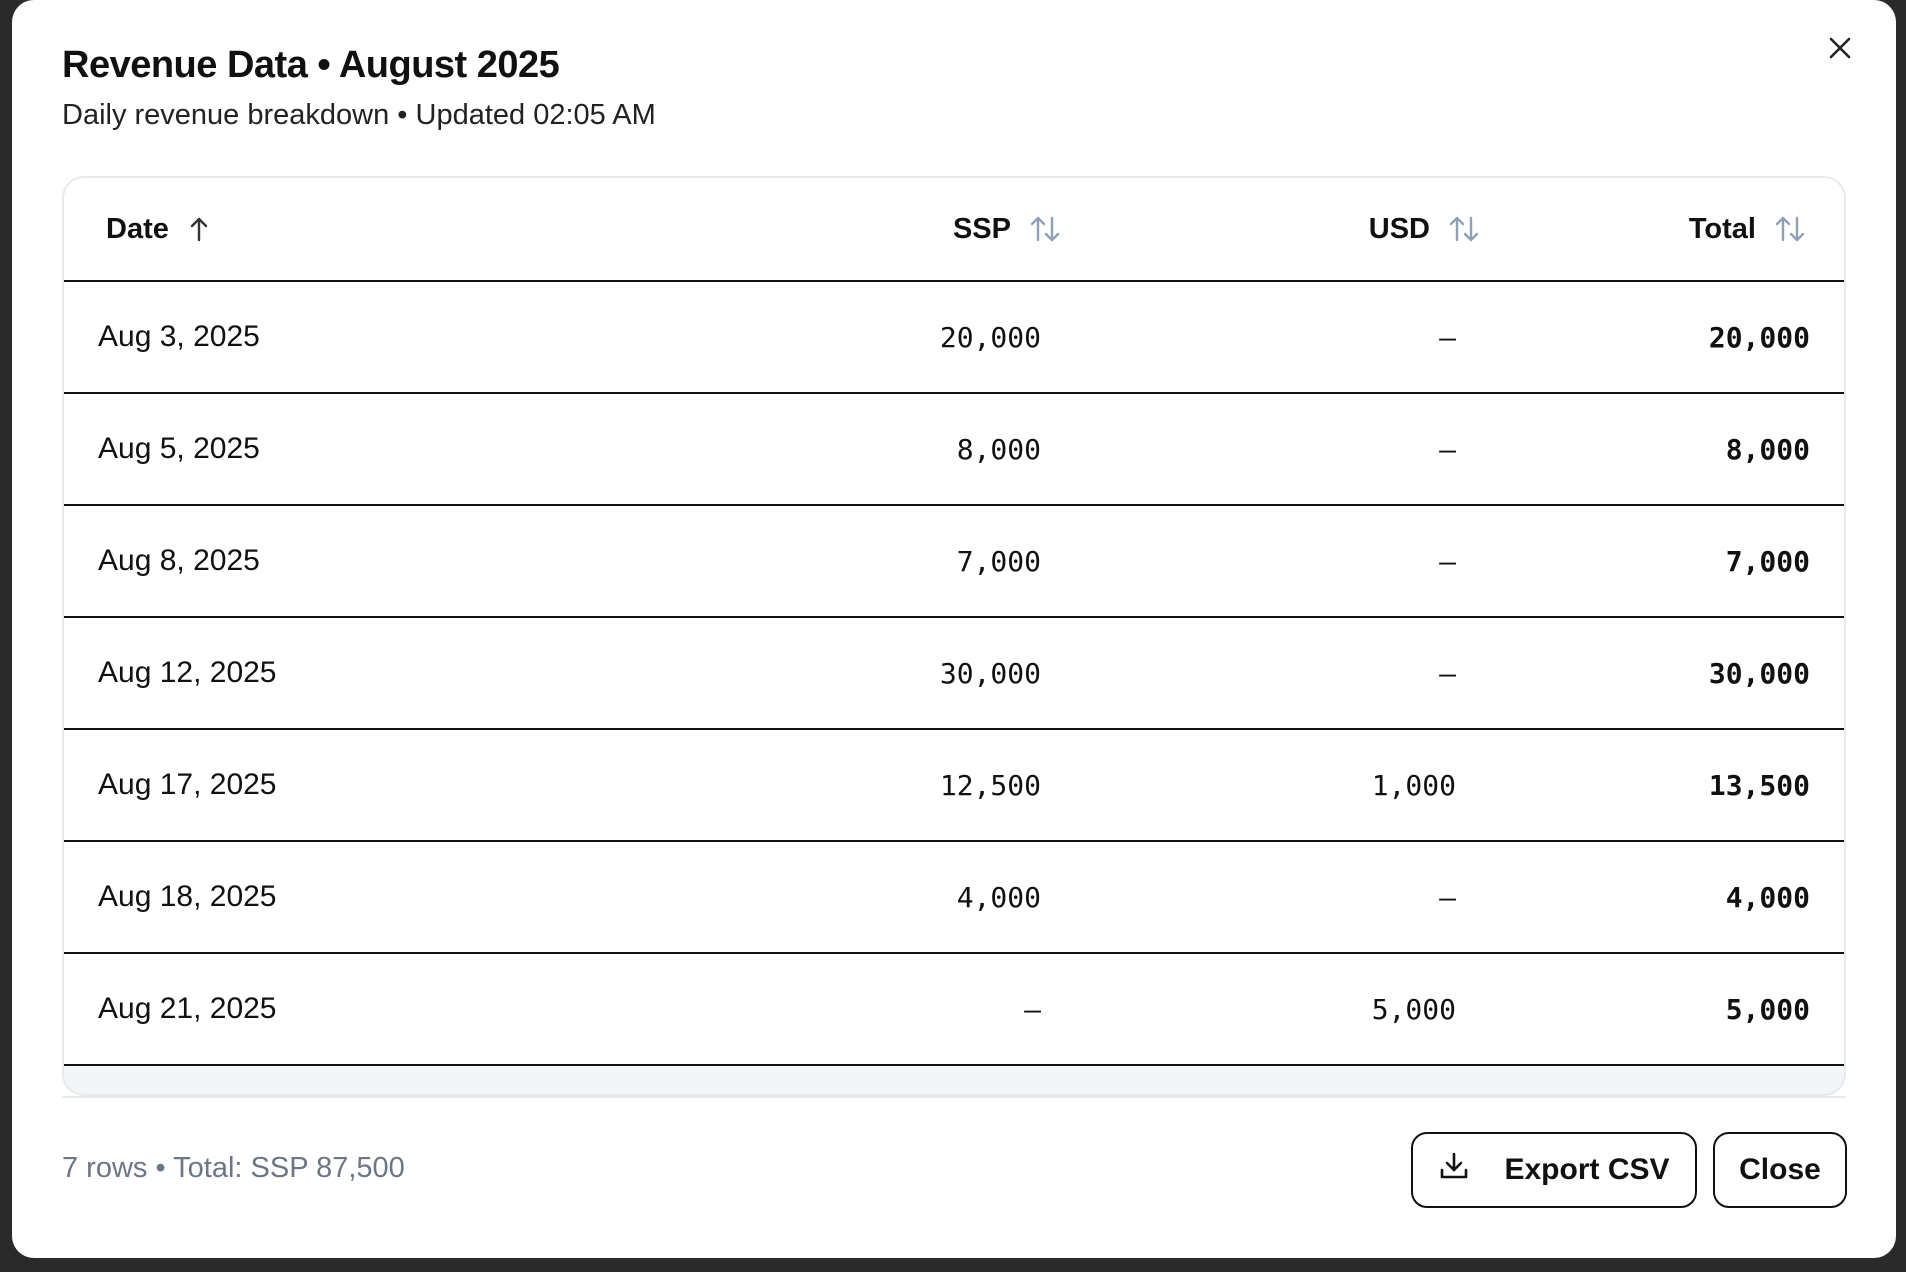  I want to click on export-csv-button: Export CSV, so click(1554, 1170).